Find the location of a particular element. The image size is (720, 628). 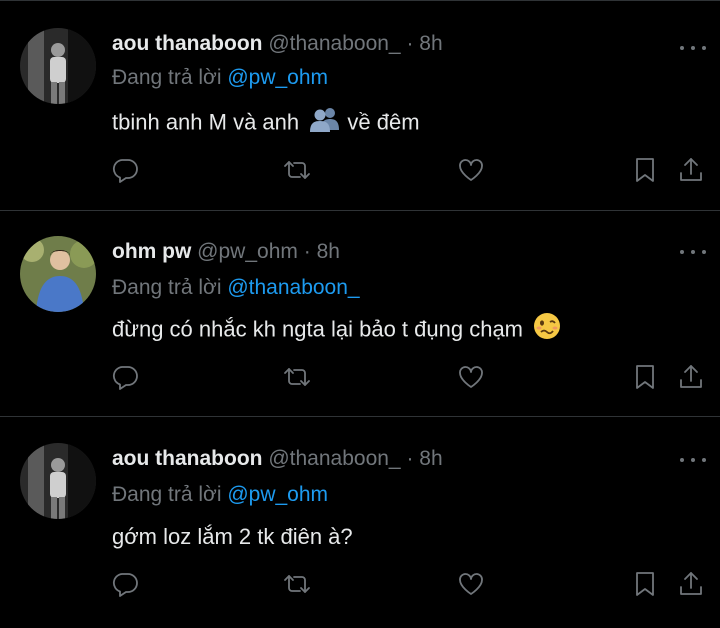

top-divider is located at coordinates (360, 0).